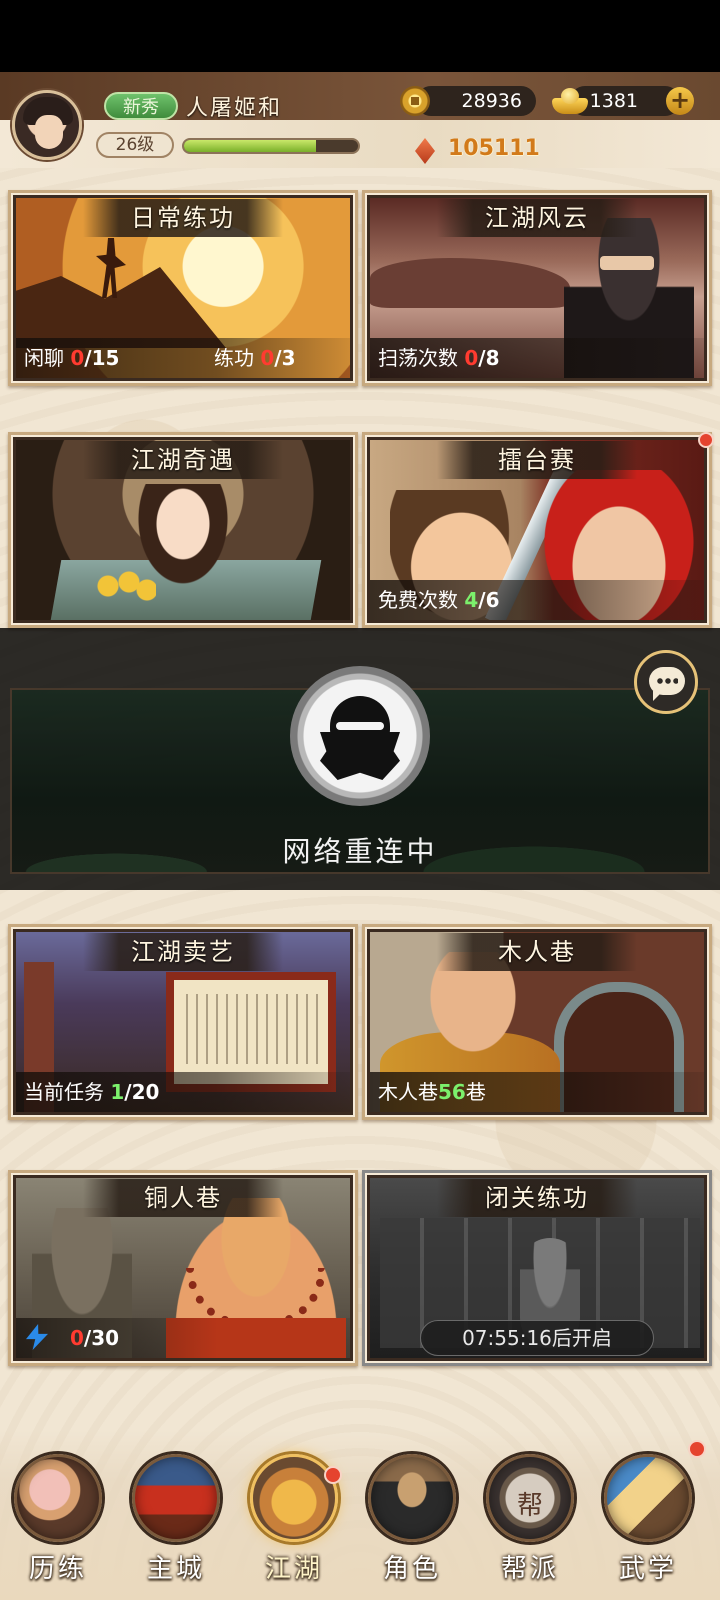 Image resolution: width=720 pixels, height=1600 pixels. Describe the element at coordinates (234, 108) in the screenshot. I see `player-name: 人屠姬和` at that location.